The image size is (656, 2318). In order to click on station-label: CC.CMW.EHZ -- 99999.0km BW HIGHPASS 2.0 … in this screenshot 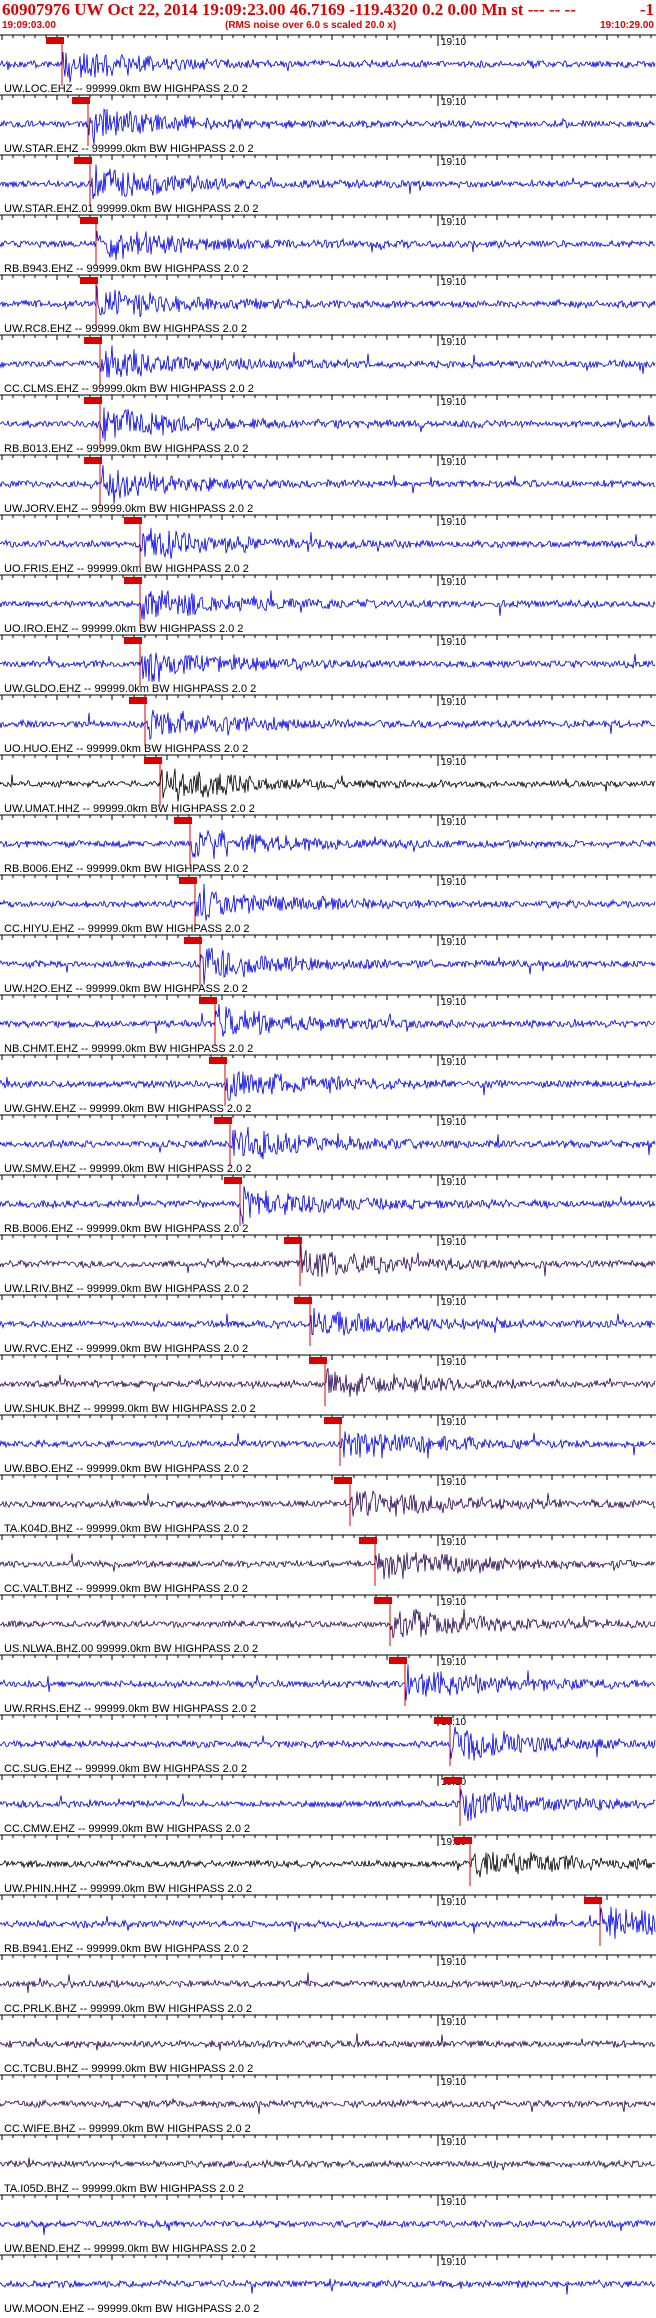, I will do `click(127, 1829)`.